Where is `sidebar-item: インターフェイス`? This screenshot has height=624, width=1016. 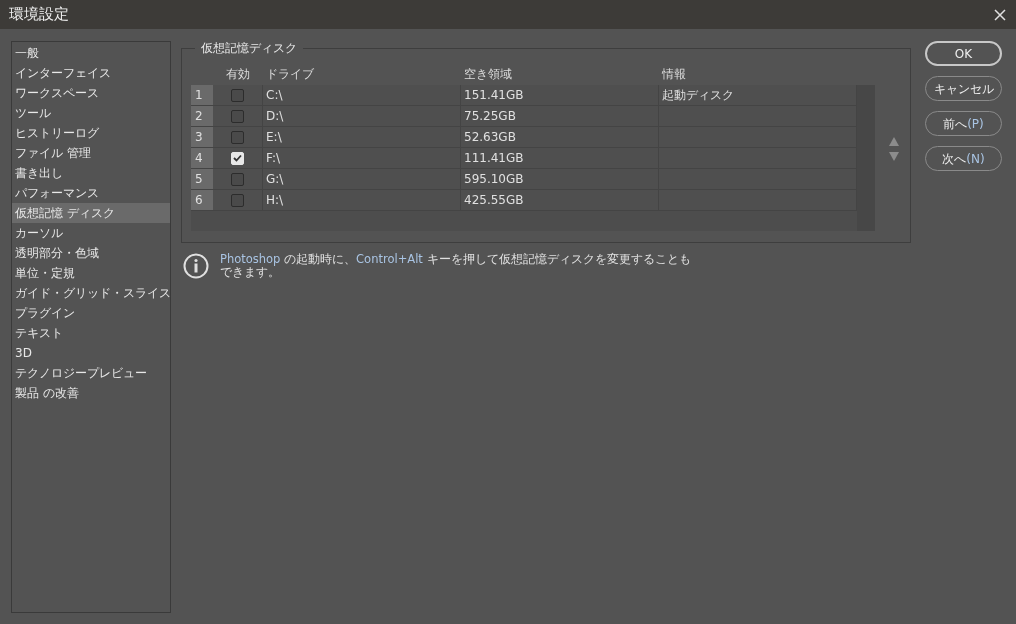
sidebar-item: インターフェイス is located at coordinates (91, 73).